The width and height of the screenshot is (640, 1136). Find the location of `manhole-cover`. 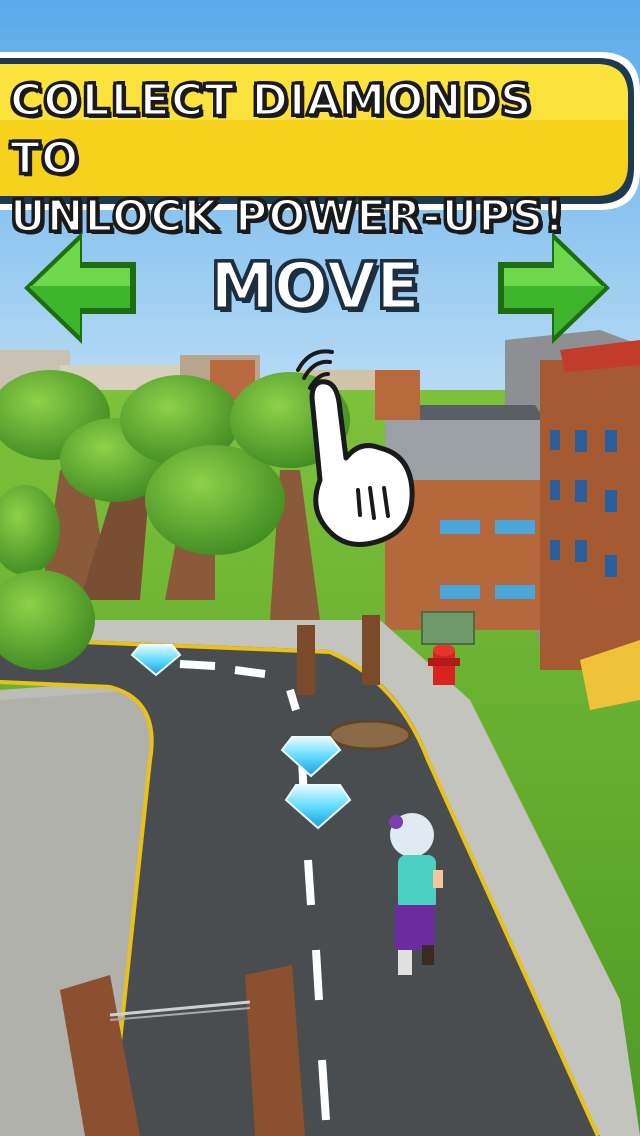

manhole-cover is located at coordinates (370, 735).